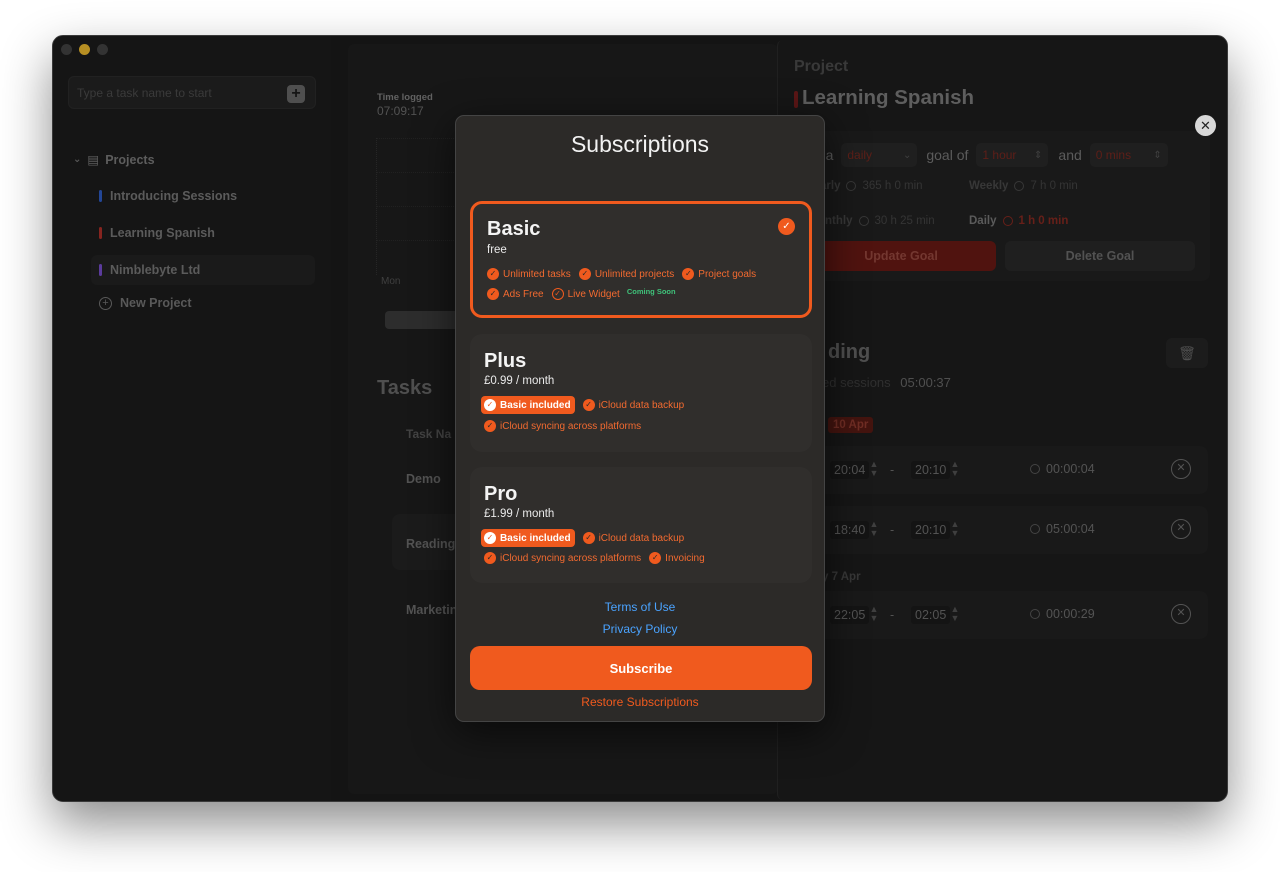 The image size is (1280, 872). What do you see at coordinates (501, 494) in the screenshot?
I see `plan-name: Pro` at bounding box center [501, 494].